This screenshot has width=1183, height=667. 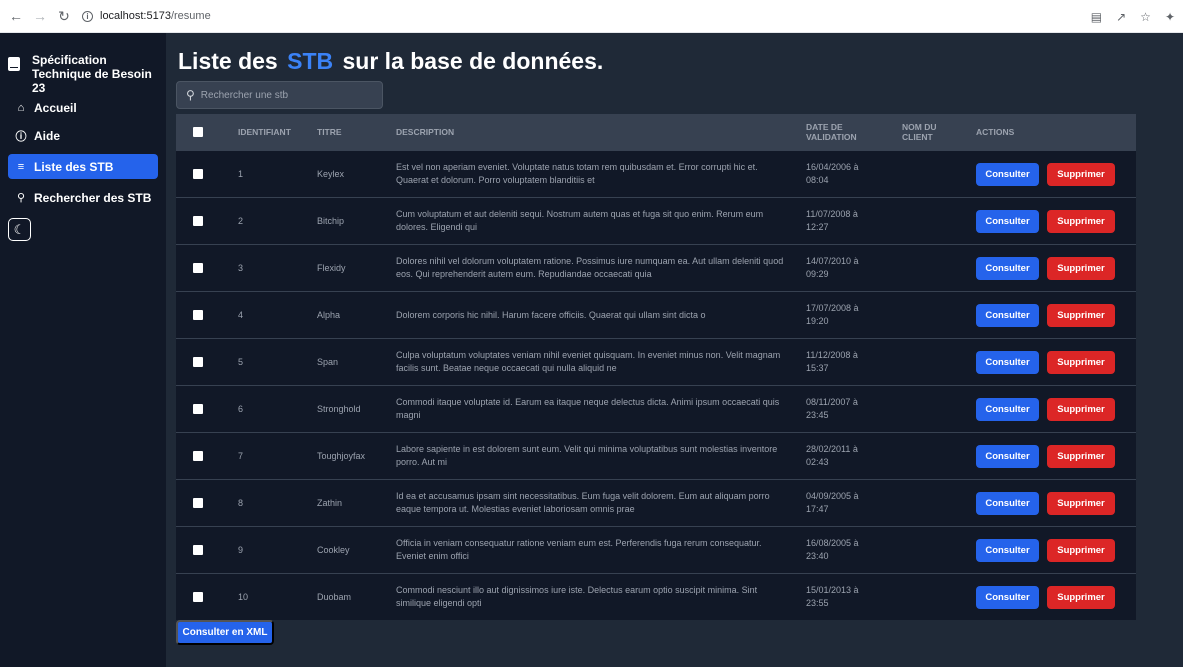 I want to click on browser-toolbar: ← → ↻ i localhost:5173/resume ▤ ↗ ☆ ✦, so click(x=591, y=16).